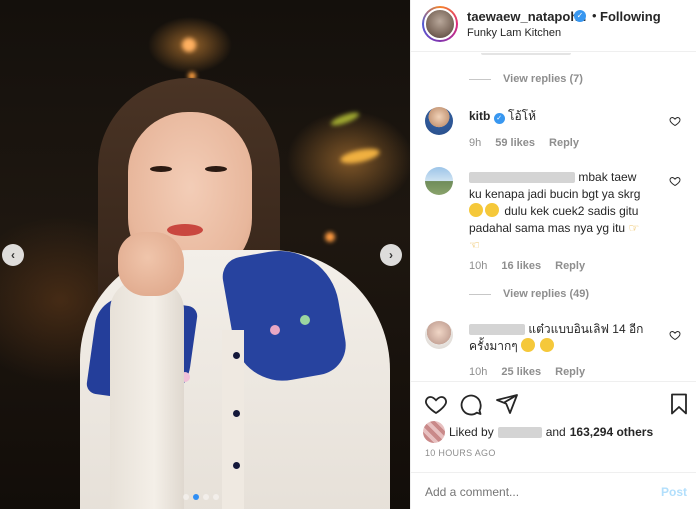 Image resolution: width=696 pixels, height=509 pixels. I want to click on comment-likes: 25 likes, so click(521, 372).